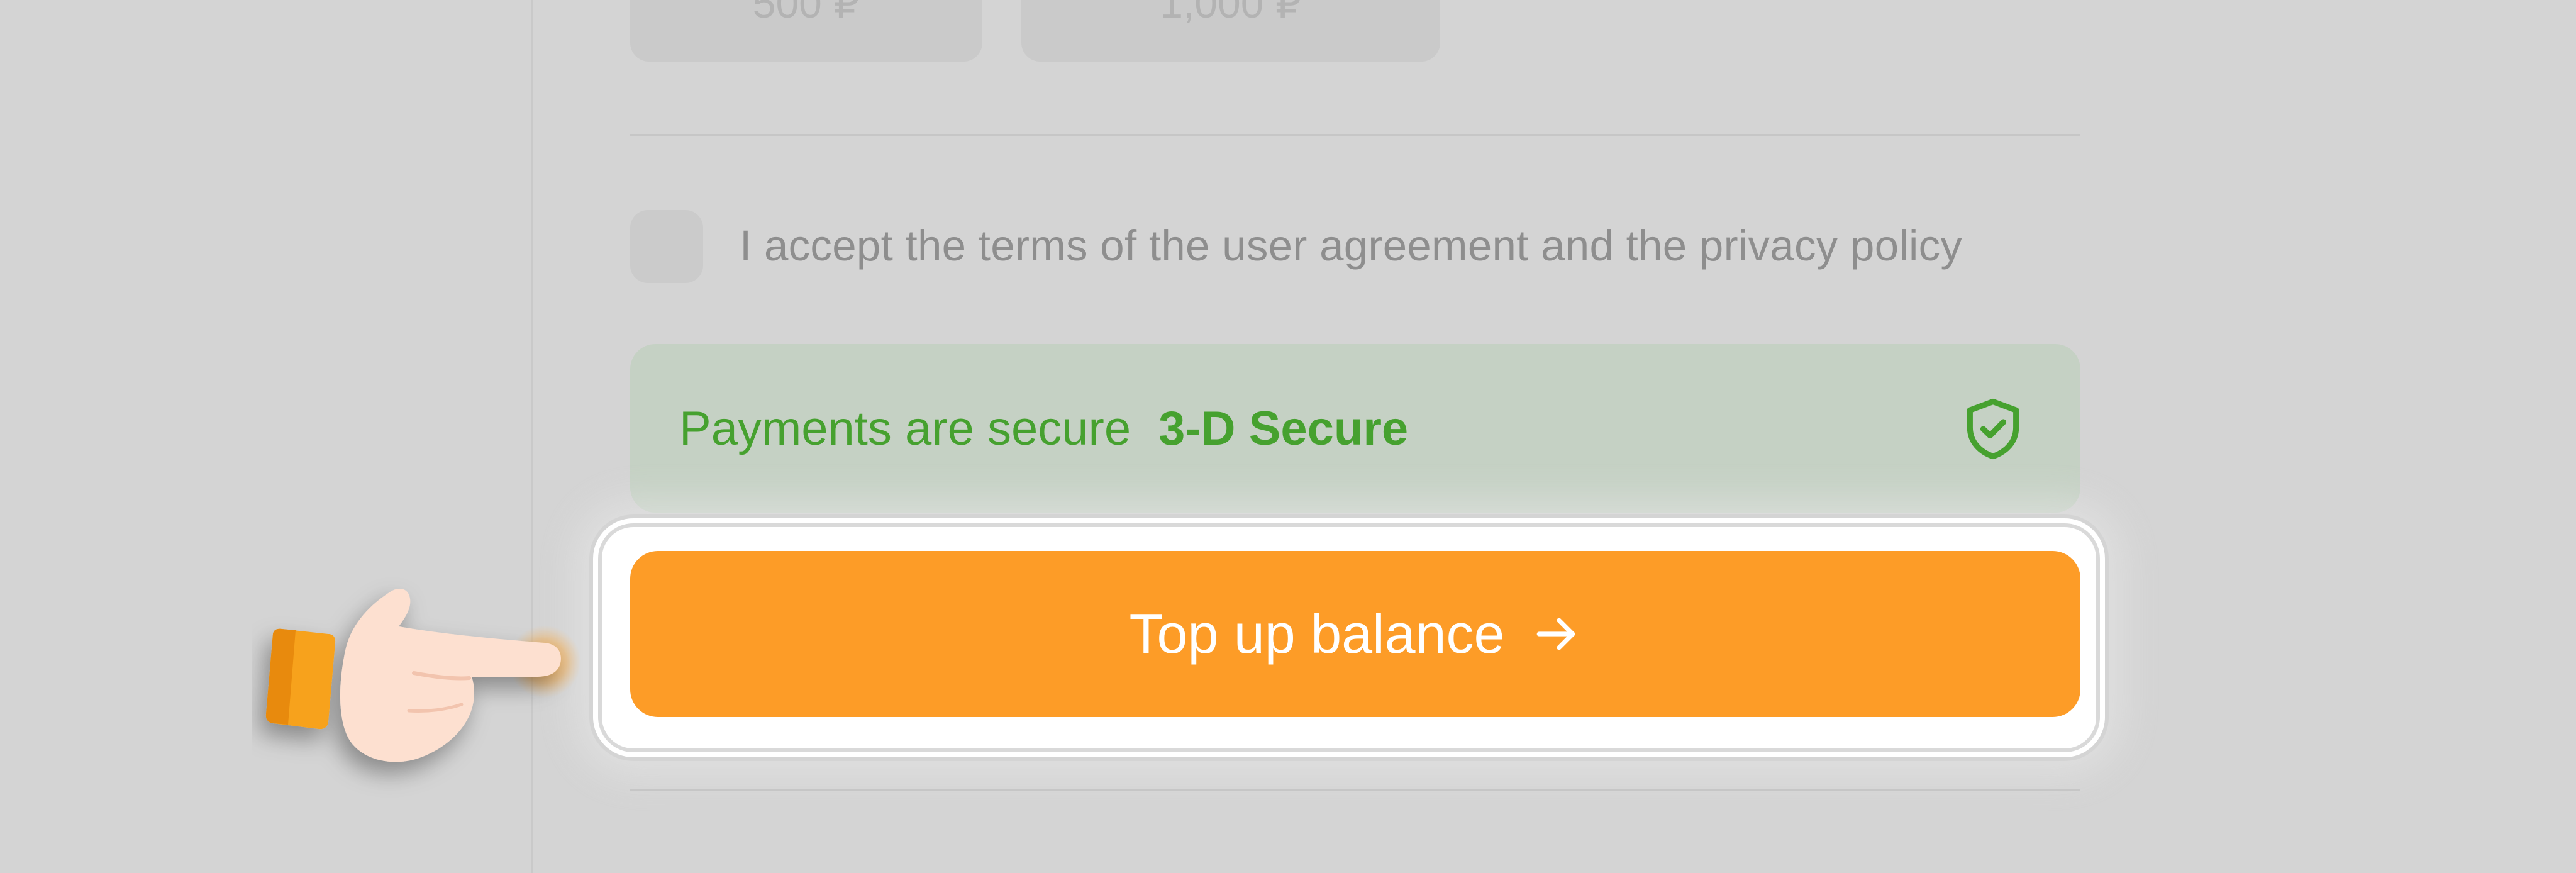  What do you see at coordinates (1231, 13) in the screenshot?
I see `amount-chip-label: 1,000 ₽` at bounding box center [1231, 13].